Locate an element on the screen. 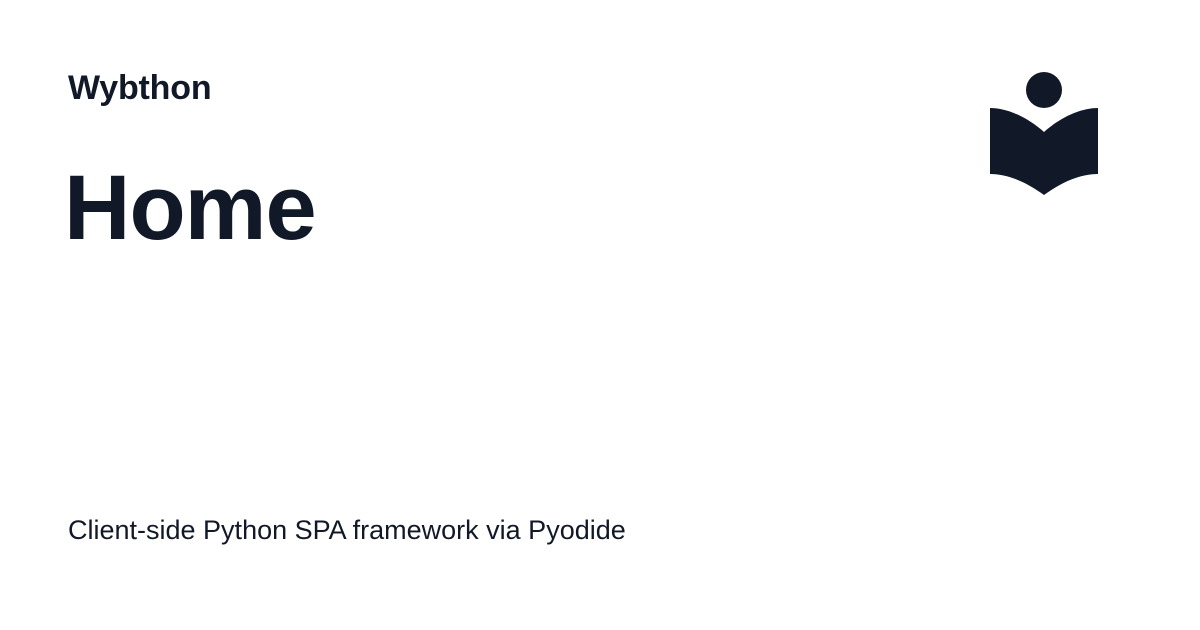 The image size is (1200, 630). book-reader-icon is located at coordinates (1044, 133).